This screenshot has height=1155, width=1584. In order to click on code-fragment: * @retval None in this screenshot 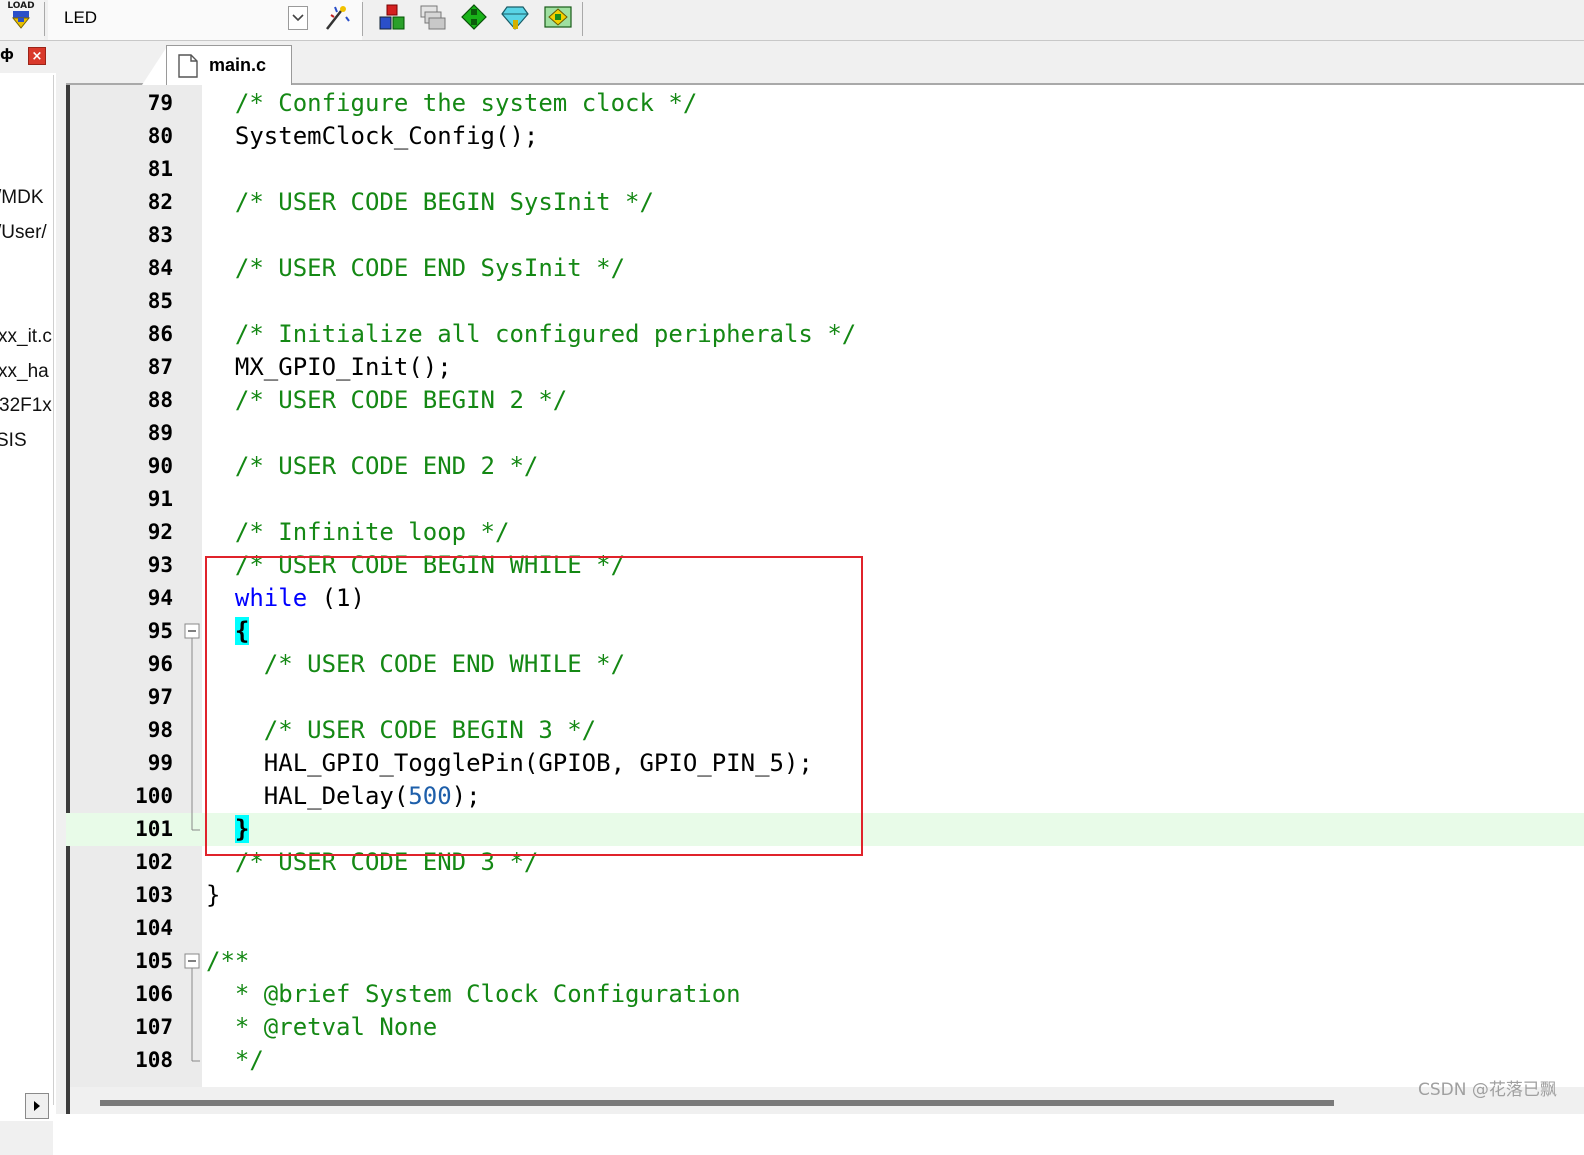, I will do `click(336, 1027)`.